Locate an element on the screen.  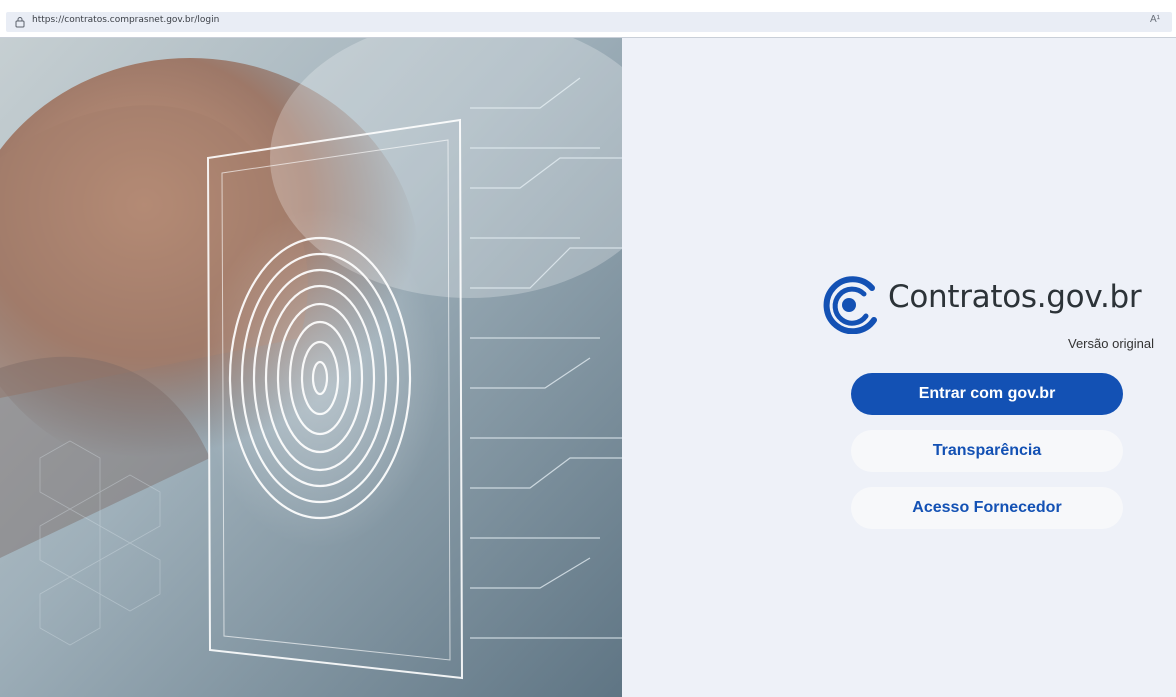
transparencia-button: Transparência is located at coordinates (987, 451).